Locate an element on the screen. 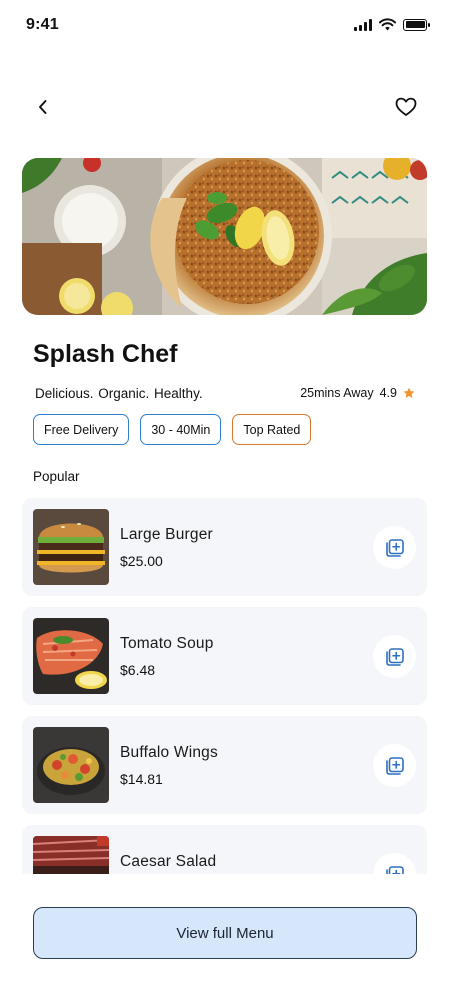 Image resolution: width=449 pixels, height=1000 pixels. wings-photo is located at coordinates (71, 765).